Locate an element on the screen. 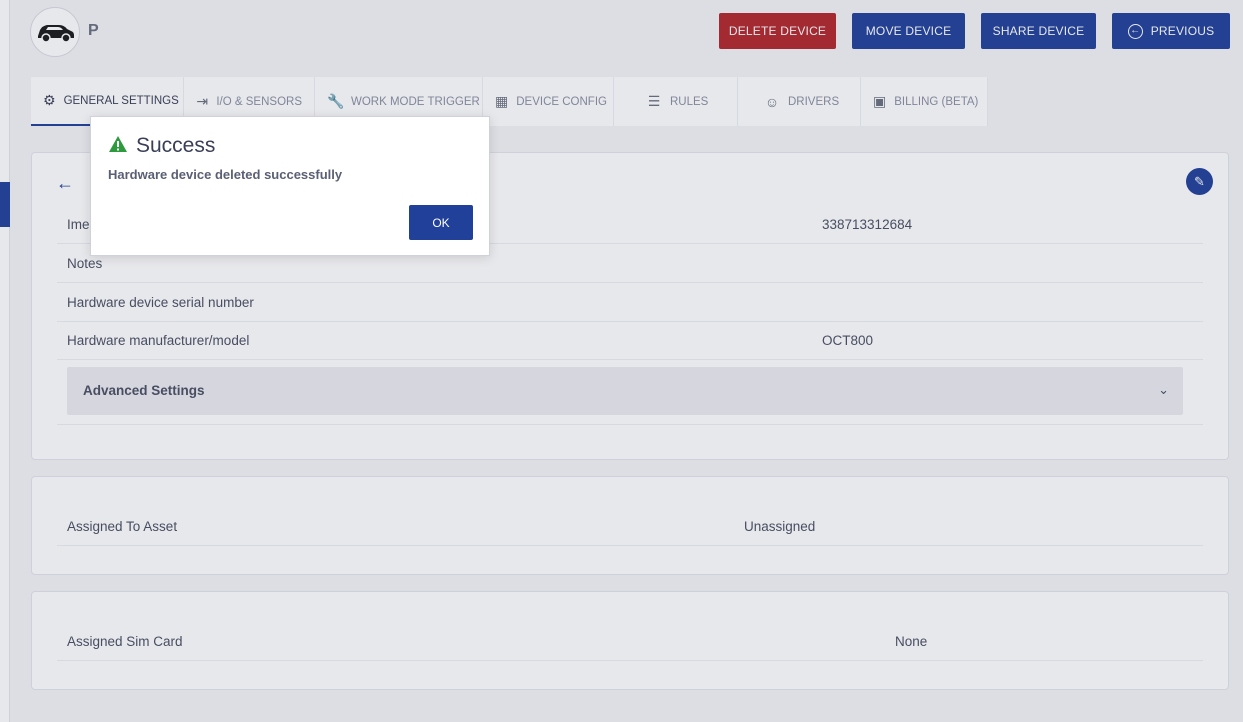 This screenshot has height=722, width=1243. dialog-message: Hardware device deleted successfully is located at coordinates (225, 174).